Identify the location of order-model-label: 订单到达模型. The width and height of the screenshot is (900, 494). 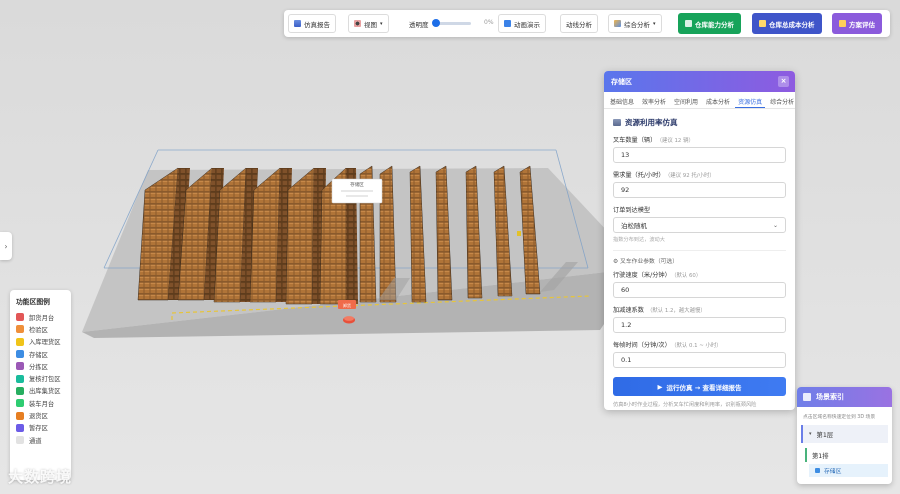
(632, 210).